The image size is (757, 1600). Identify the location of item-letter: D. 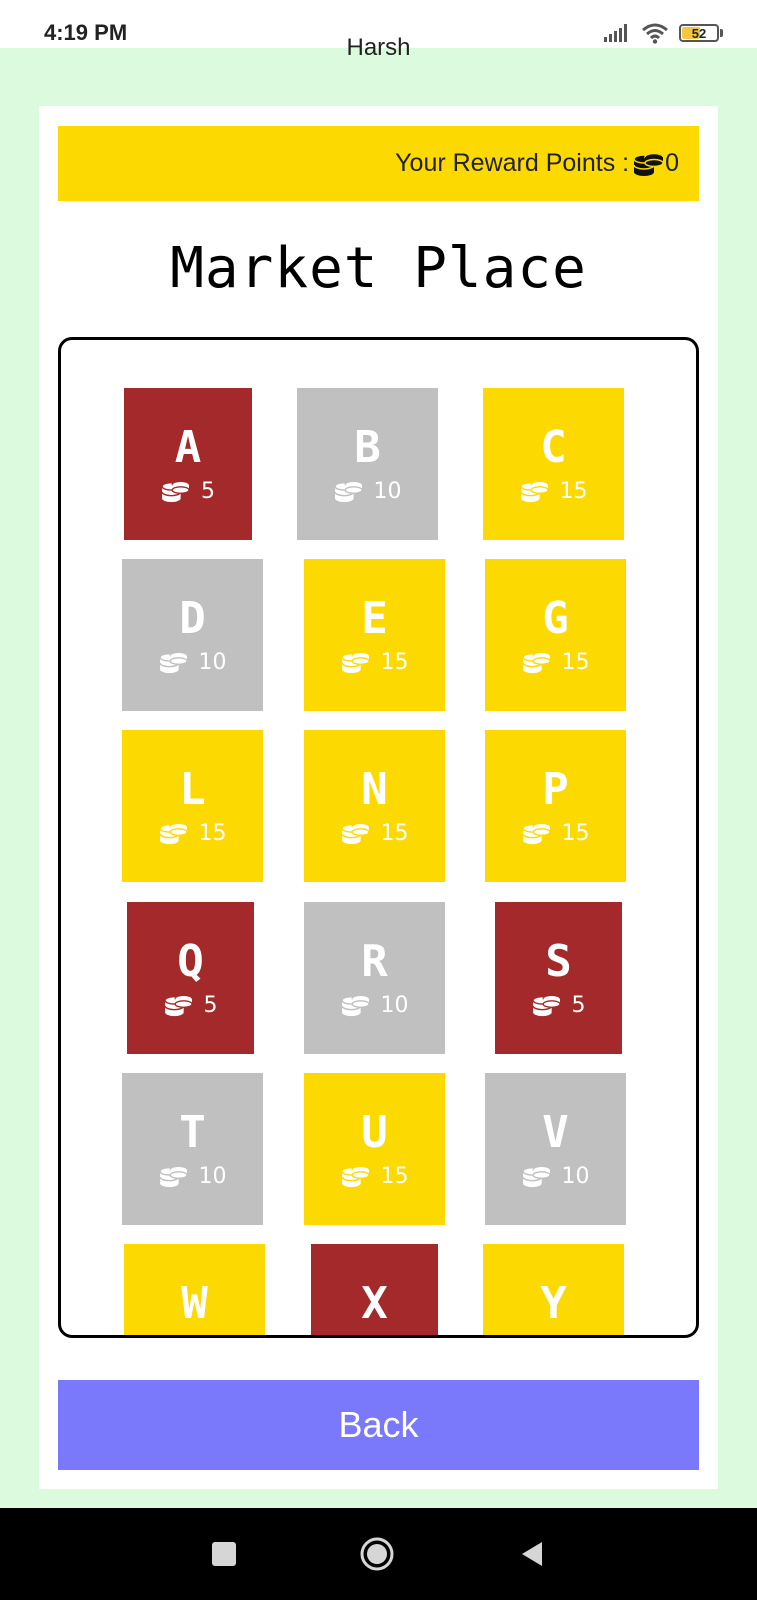
(192, 618).